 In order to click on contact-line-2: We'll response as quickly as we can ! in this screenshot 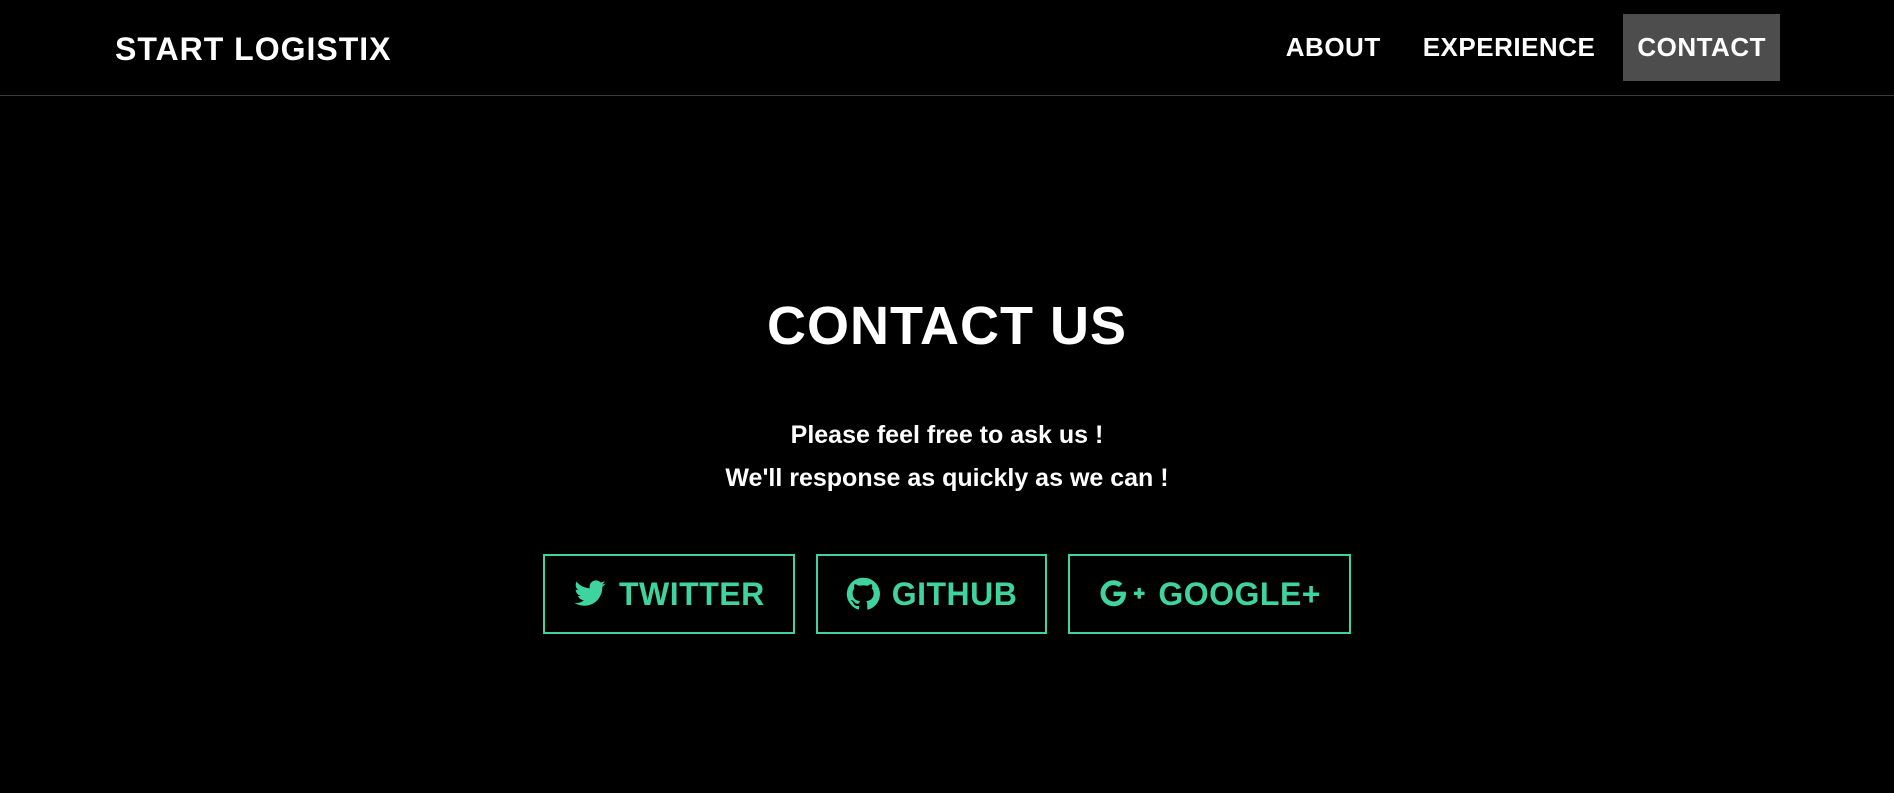, I will do `click(947, 478)`.